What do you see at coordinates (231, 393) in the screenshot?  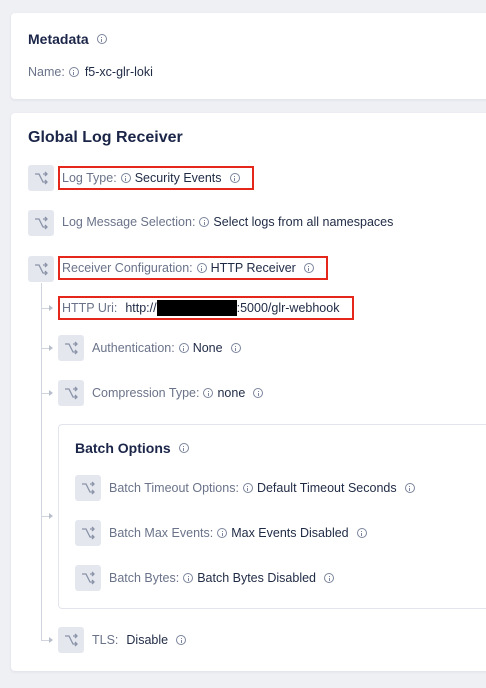 I see `compression-type-value: none` at bounding box center [231, 393].